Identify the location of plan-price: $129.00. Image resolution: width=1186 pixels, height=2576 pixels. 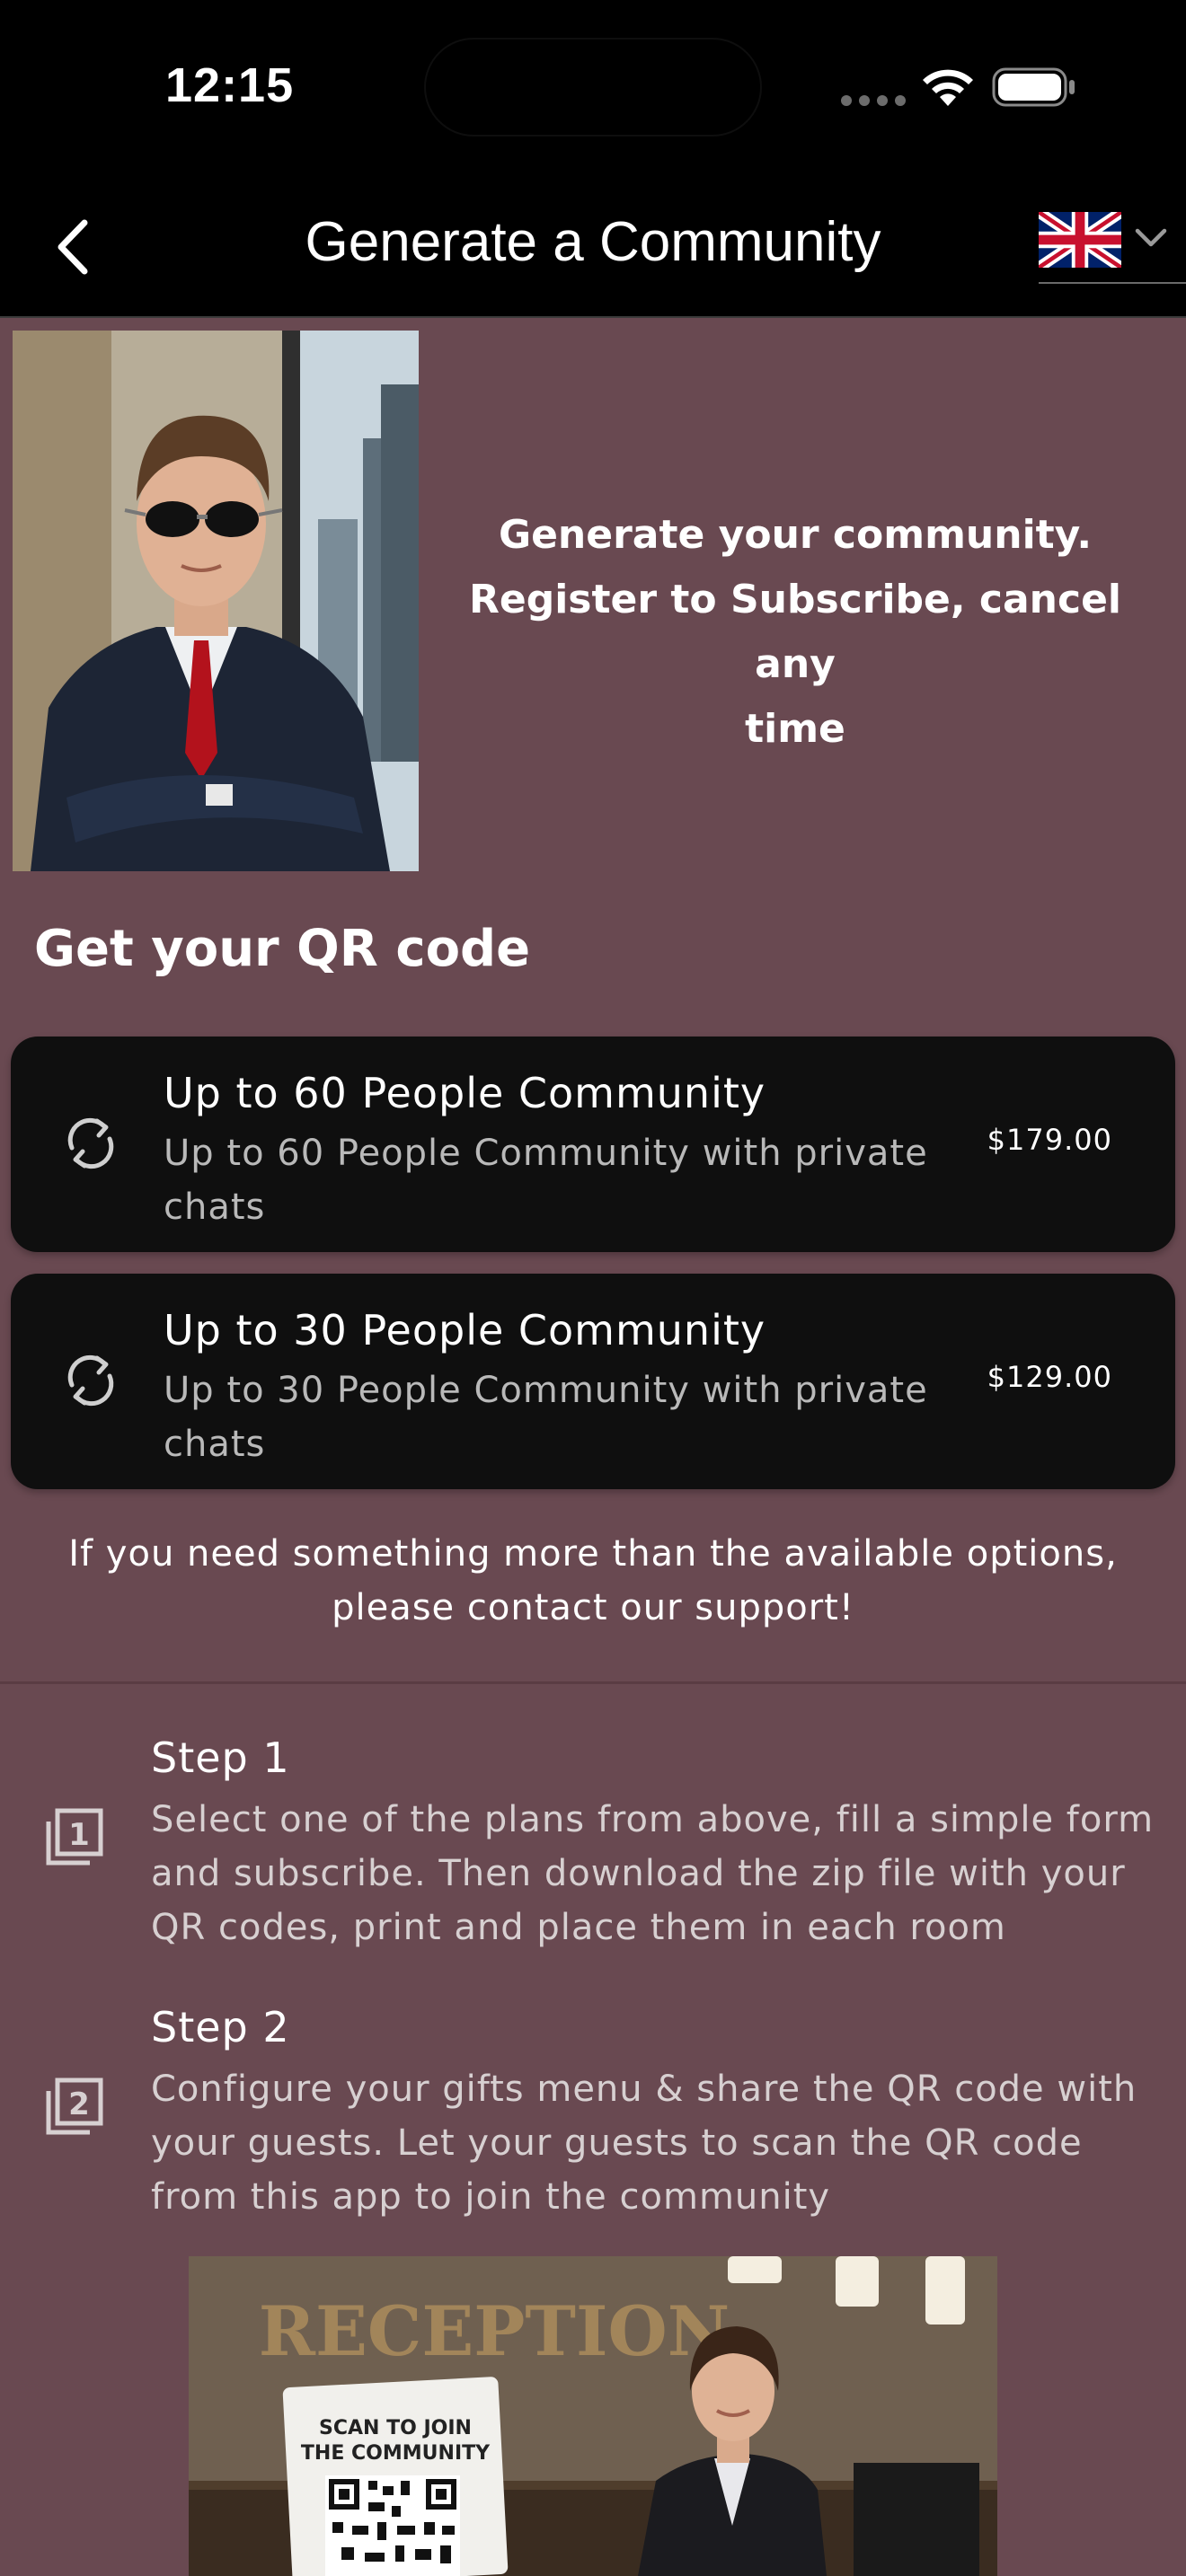
(1049, 1377).